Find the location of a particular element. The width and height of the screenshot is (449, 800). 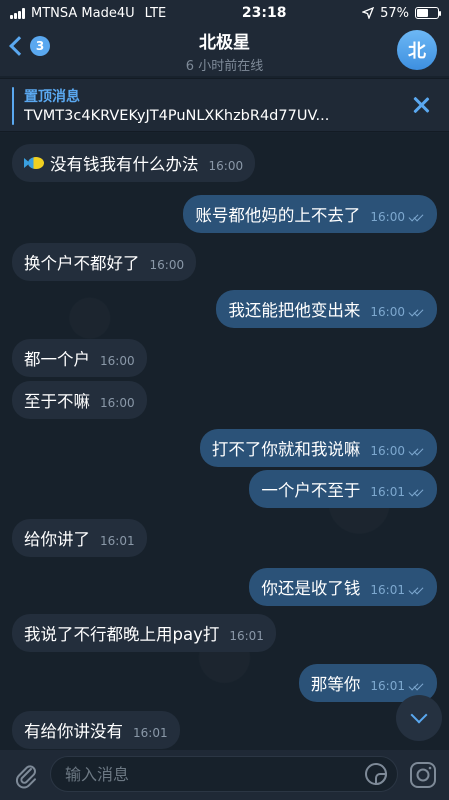

message-bubble-outgoing: 一个户不至于 16:01 is located at coordinates (343, 489).